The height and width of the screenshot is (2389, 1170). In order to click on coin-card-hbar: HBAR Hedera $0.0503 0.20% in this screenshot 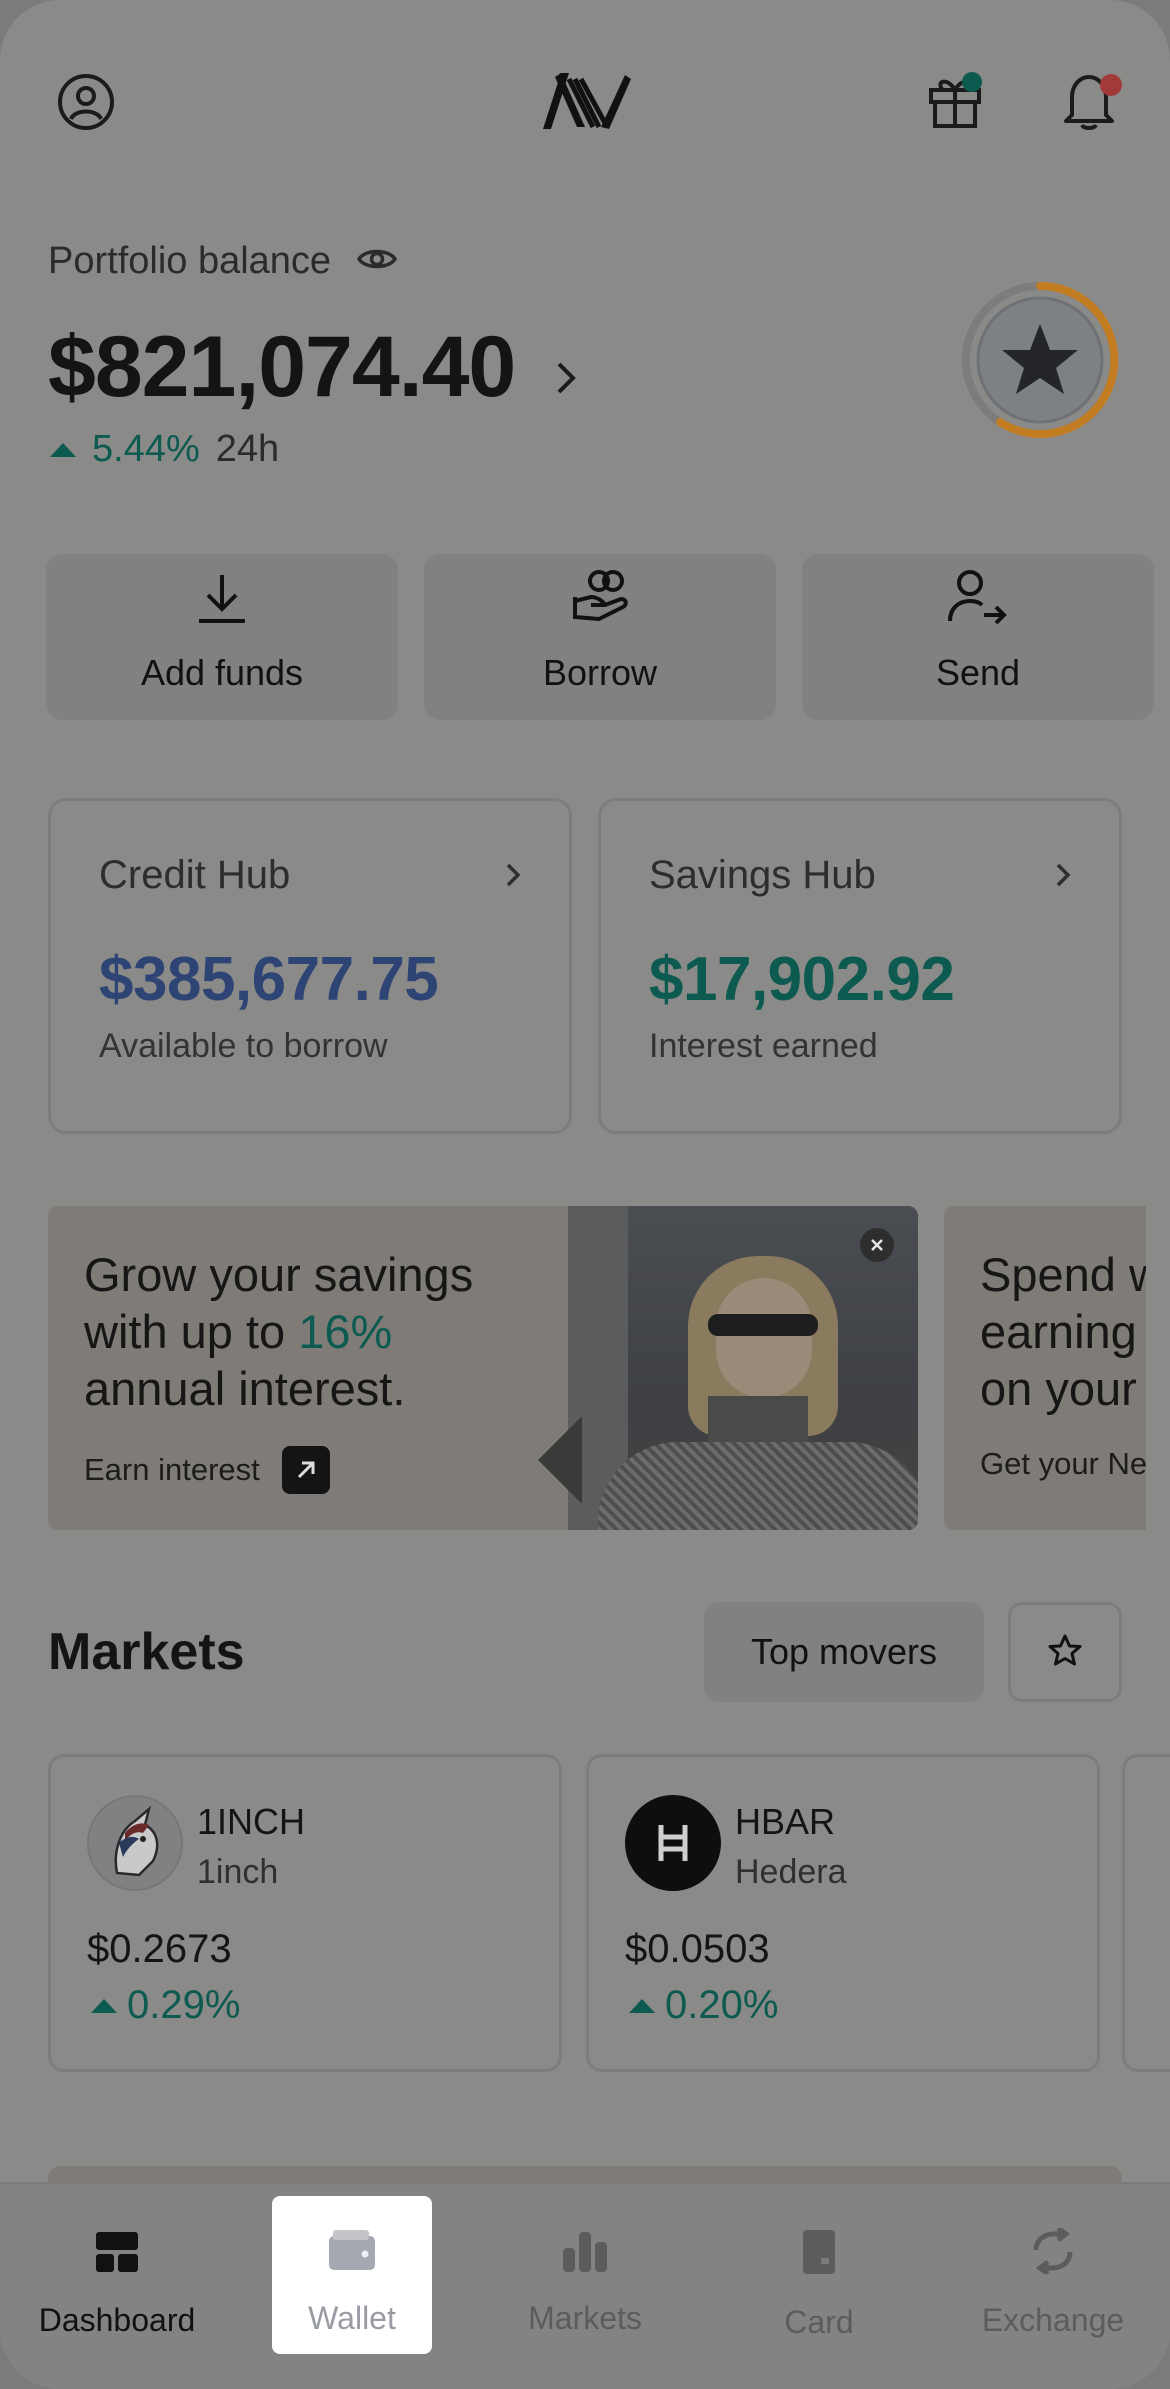, I will do `click(843, 1913)`.